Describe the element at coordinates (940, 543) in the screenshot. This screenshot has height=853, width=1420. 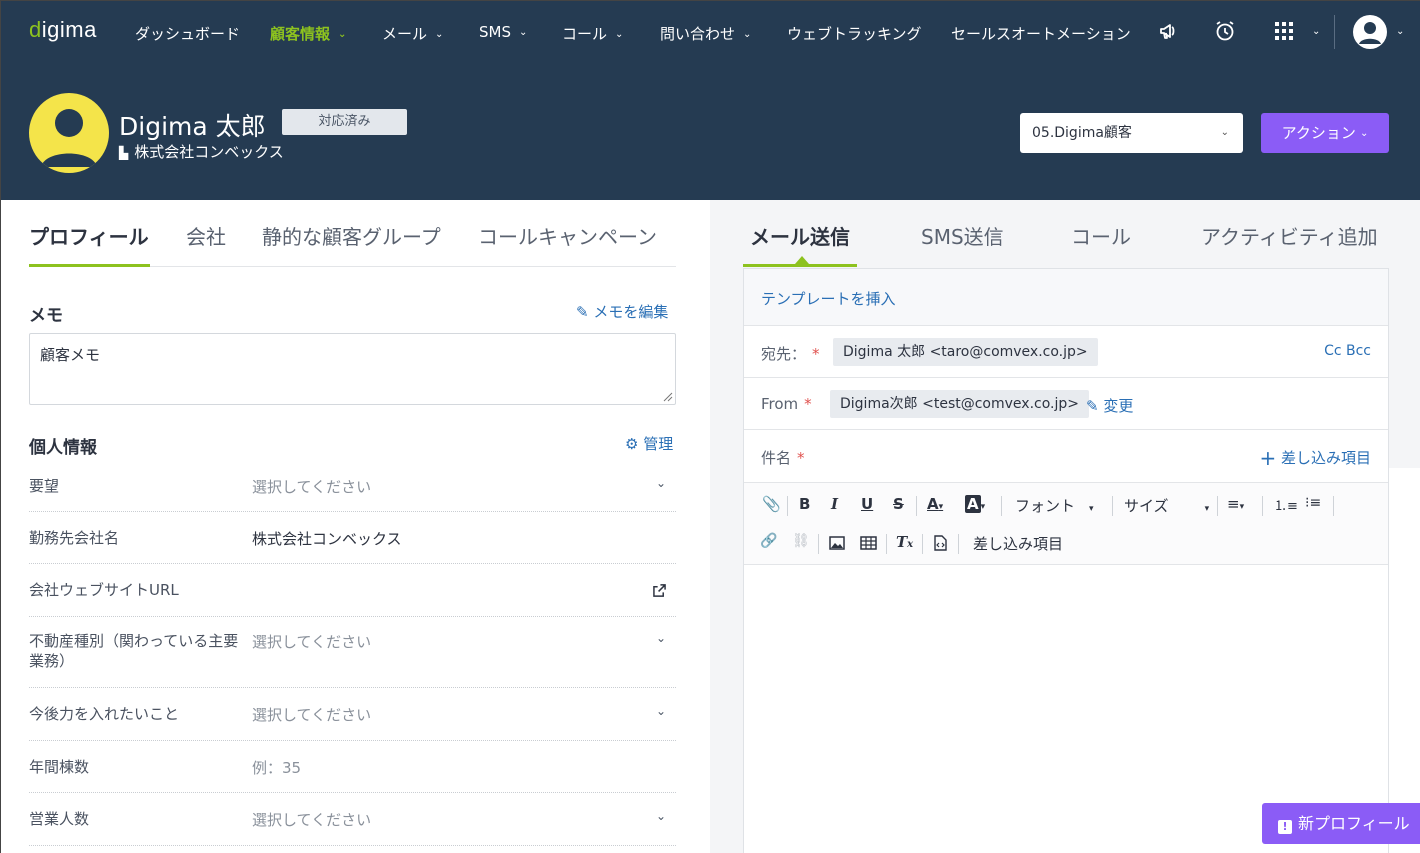
I see `source-code-icon` at that location.